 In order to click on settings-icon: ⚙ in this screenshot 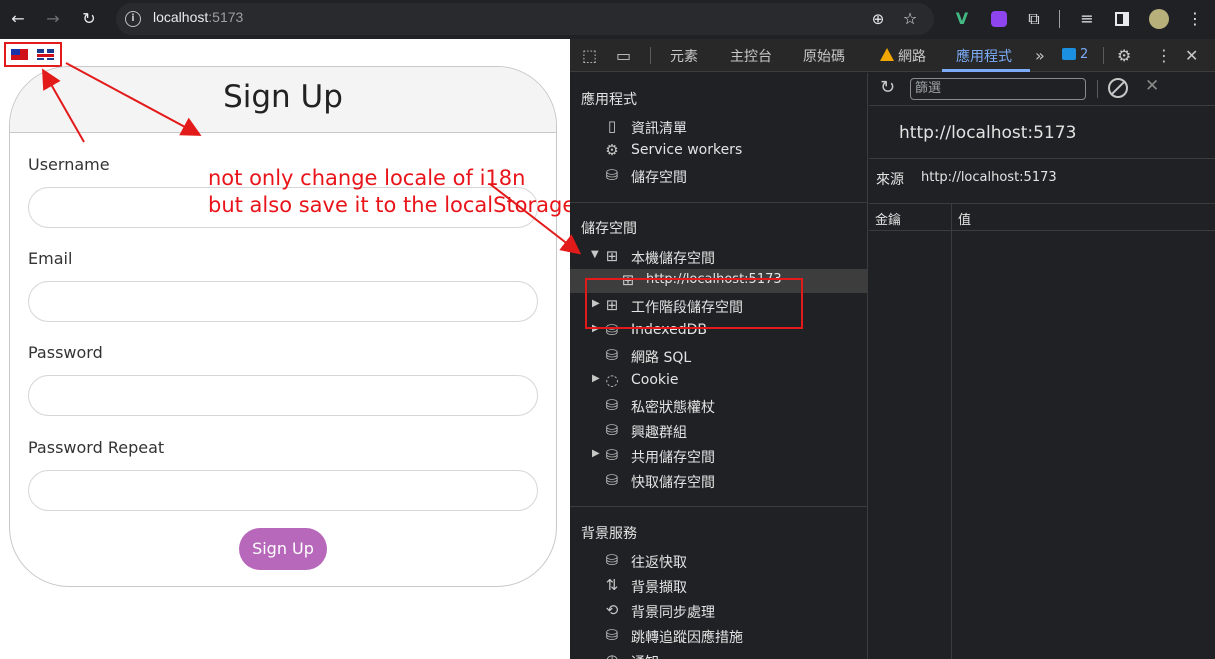, I will do `click(1124, 55)`.